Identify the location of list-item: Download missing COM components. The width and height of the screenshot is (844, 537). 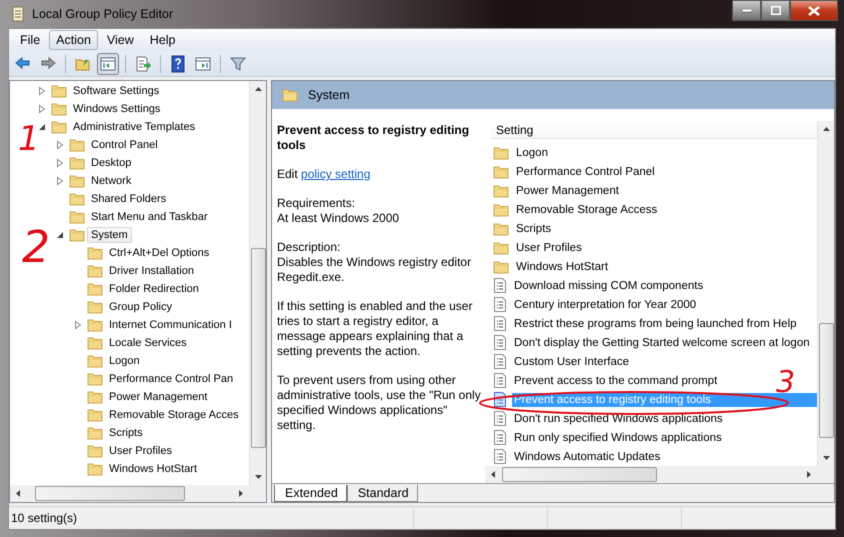
(609, 285).